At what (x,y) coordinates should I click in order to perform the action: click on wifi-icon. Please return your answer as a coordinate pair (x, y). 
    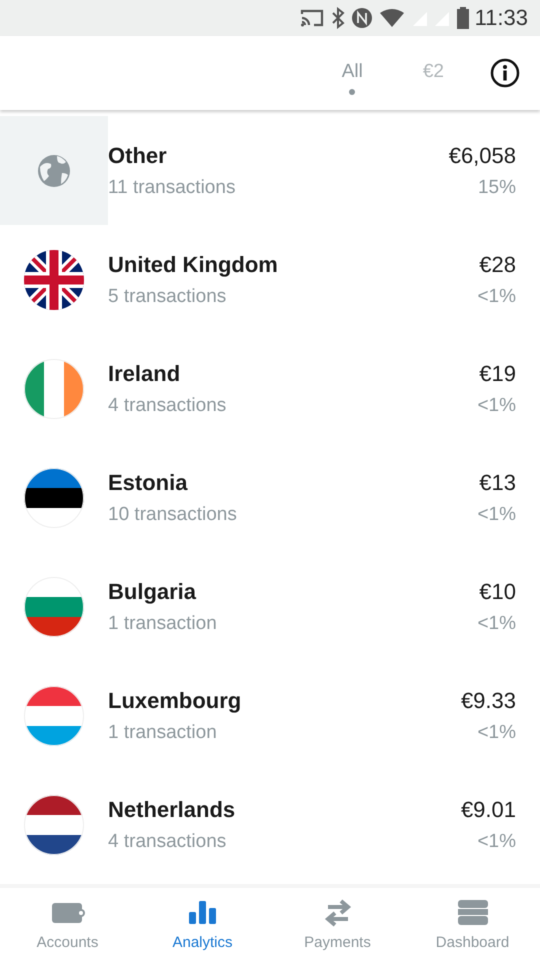
    Looking at the image, I should click on (391, 18).